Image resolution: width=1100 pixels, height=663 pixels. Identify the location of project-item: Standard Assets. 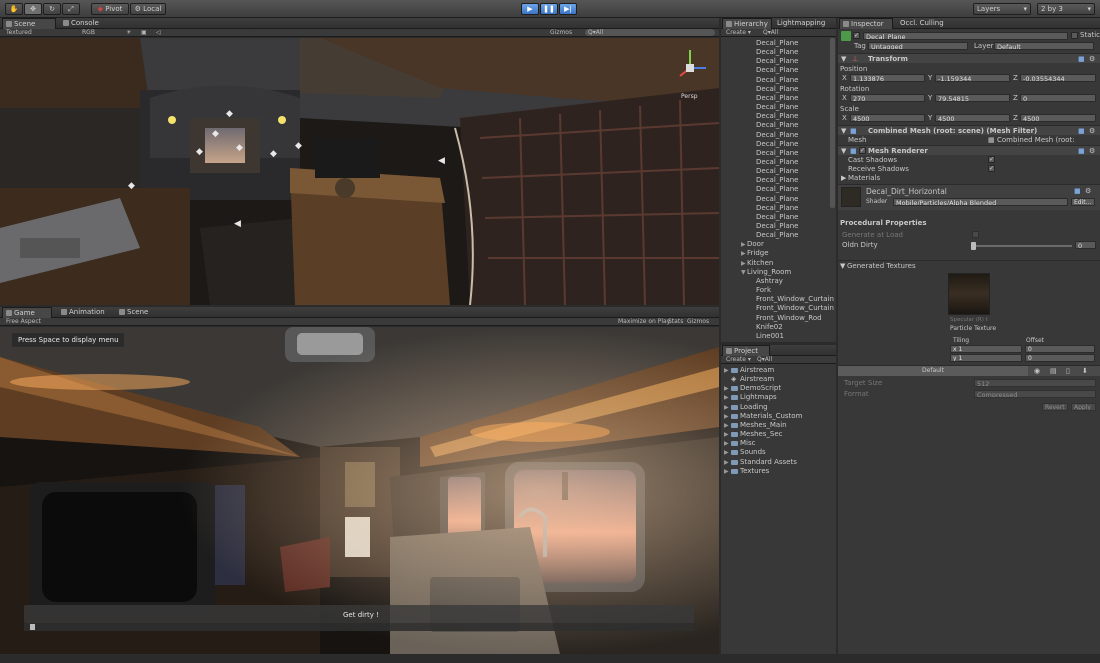
(768, 462).